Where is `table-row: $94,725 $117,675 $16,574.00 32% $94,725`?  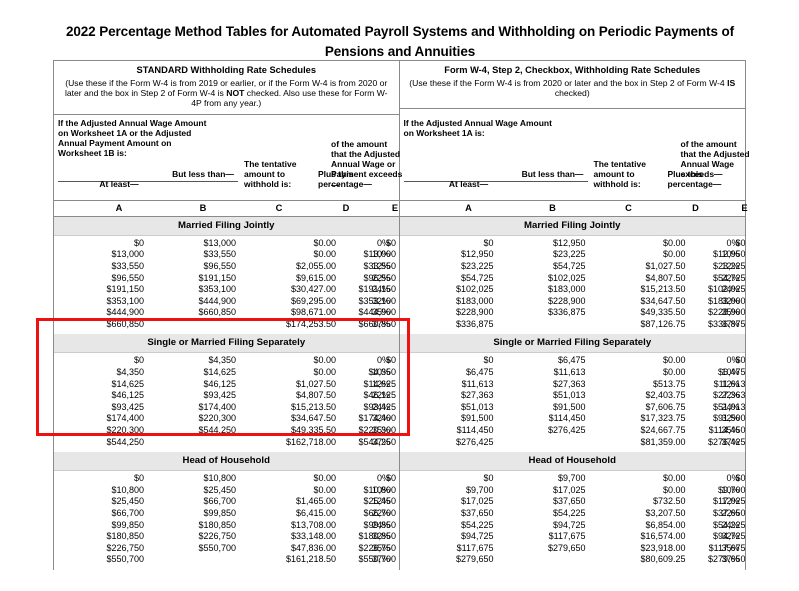
table-row: $94,725 $117,675 $16,574.00 32% $94,725 is located at coordinates (573, 537).